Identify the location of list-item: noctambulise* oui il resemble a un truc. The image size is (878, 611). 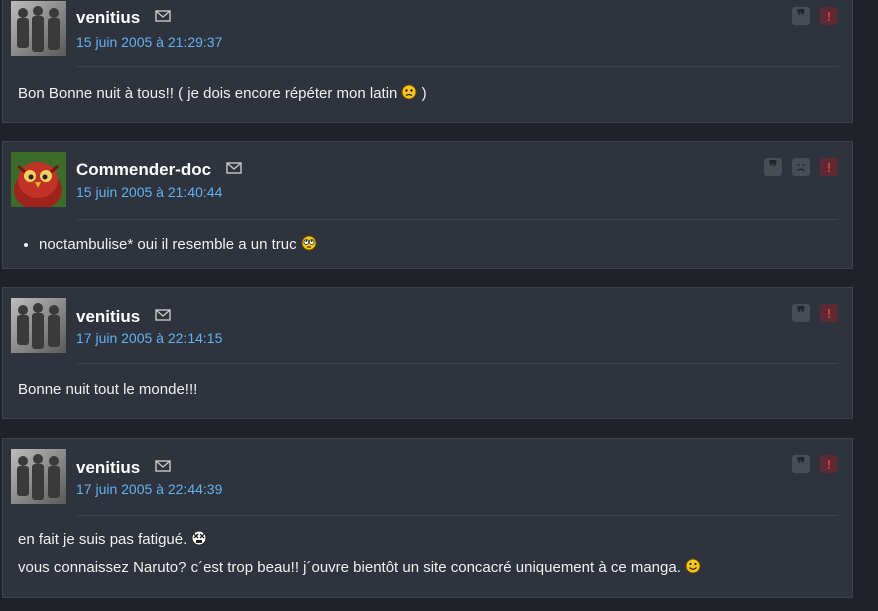
(178, 246).